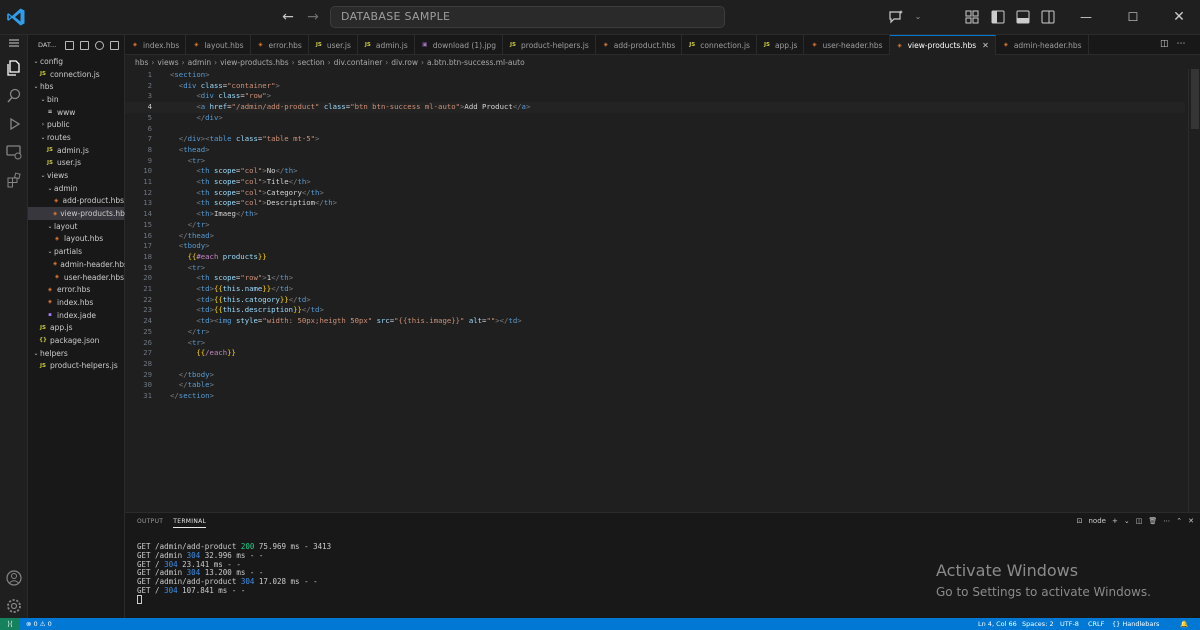  What do you see at coordinates (313, 17) in the screenshot?
I see `forward-arrow-icon: →` at bounding box center [313, 17].